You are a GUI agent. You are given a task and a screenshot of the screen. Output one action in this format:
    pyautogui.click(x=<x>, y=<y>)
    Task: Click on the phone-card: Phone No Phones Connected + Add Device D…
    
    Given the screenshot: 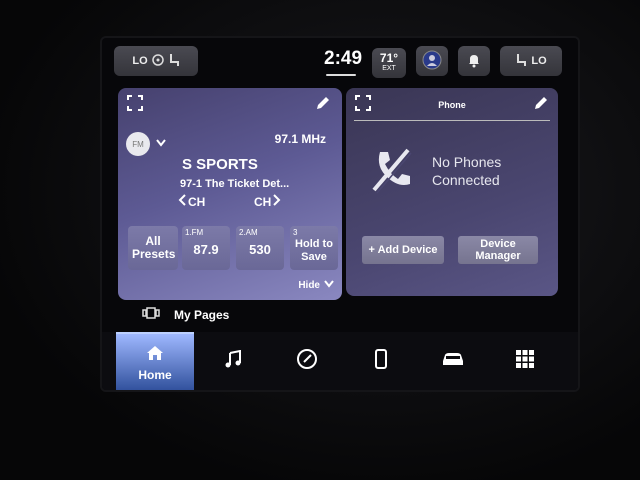 What is the action you would take?
    pyautogui.click(x=452, y=192)
    